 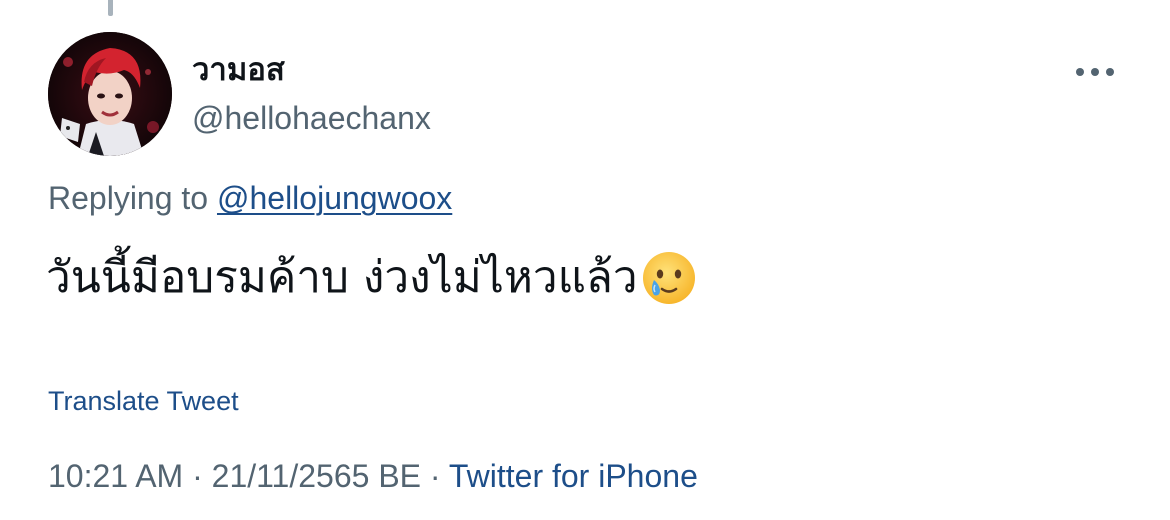 What do you see at coordinates (311, 118) in the screenshot?
I see `author-handle: @hellohaechanx` at bounding box center [311, 118].